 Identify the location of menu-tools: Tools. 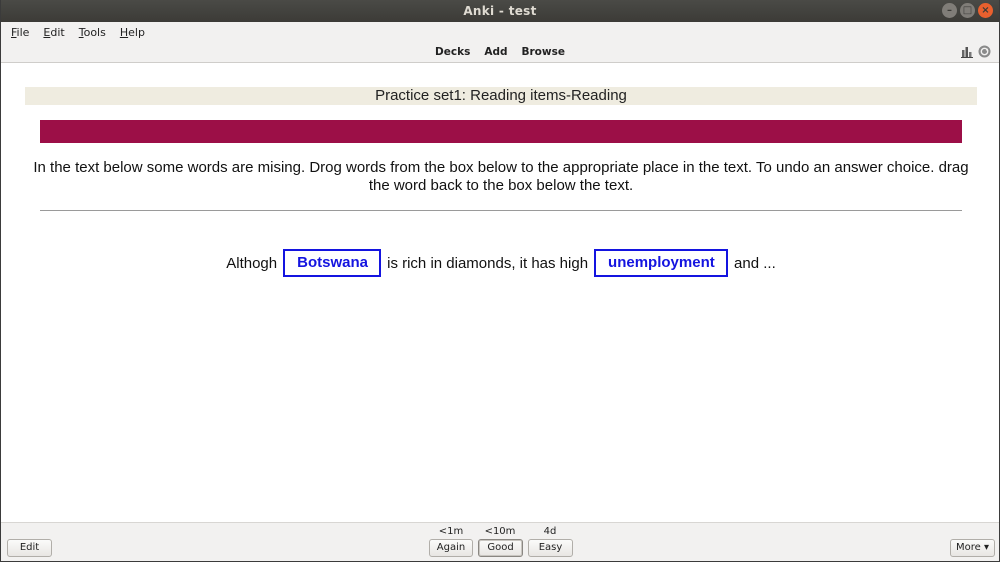
(92, 32).